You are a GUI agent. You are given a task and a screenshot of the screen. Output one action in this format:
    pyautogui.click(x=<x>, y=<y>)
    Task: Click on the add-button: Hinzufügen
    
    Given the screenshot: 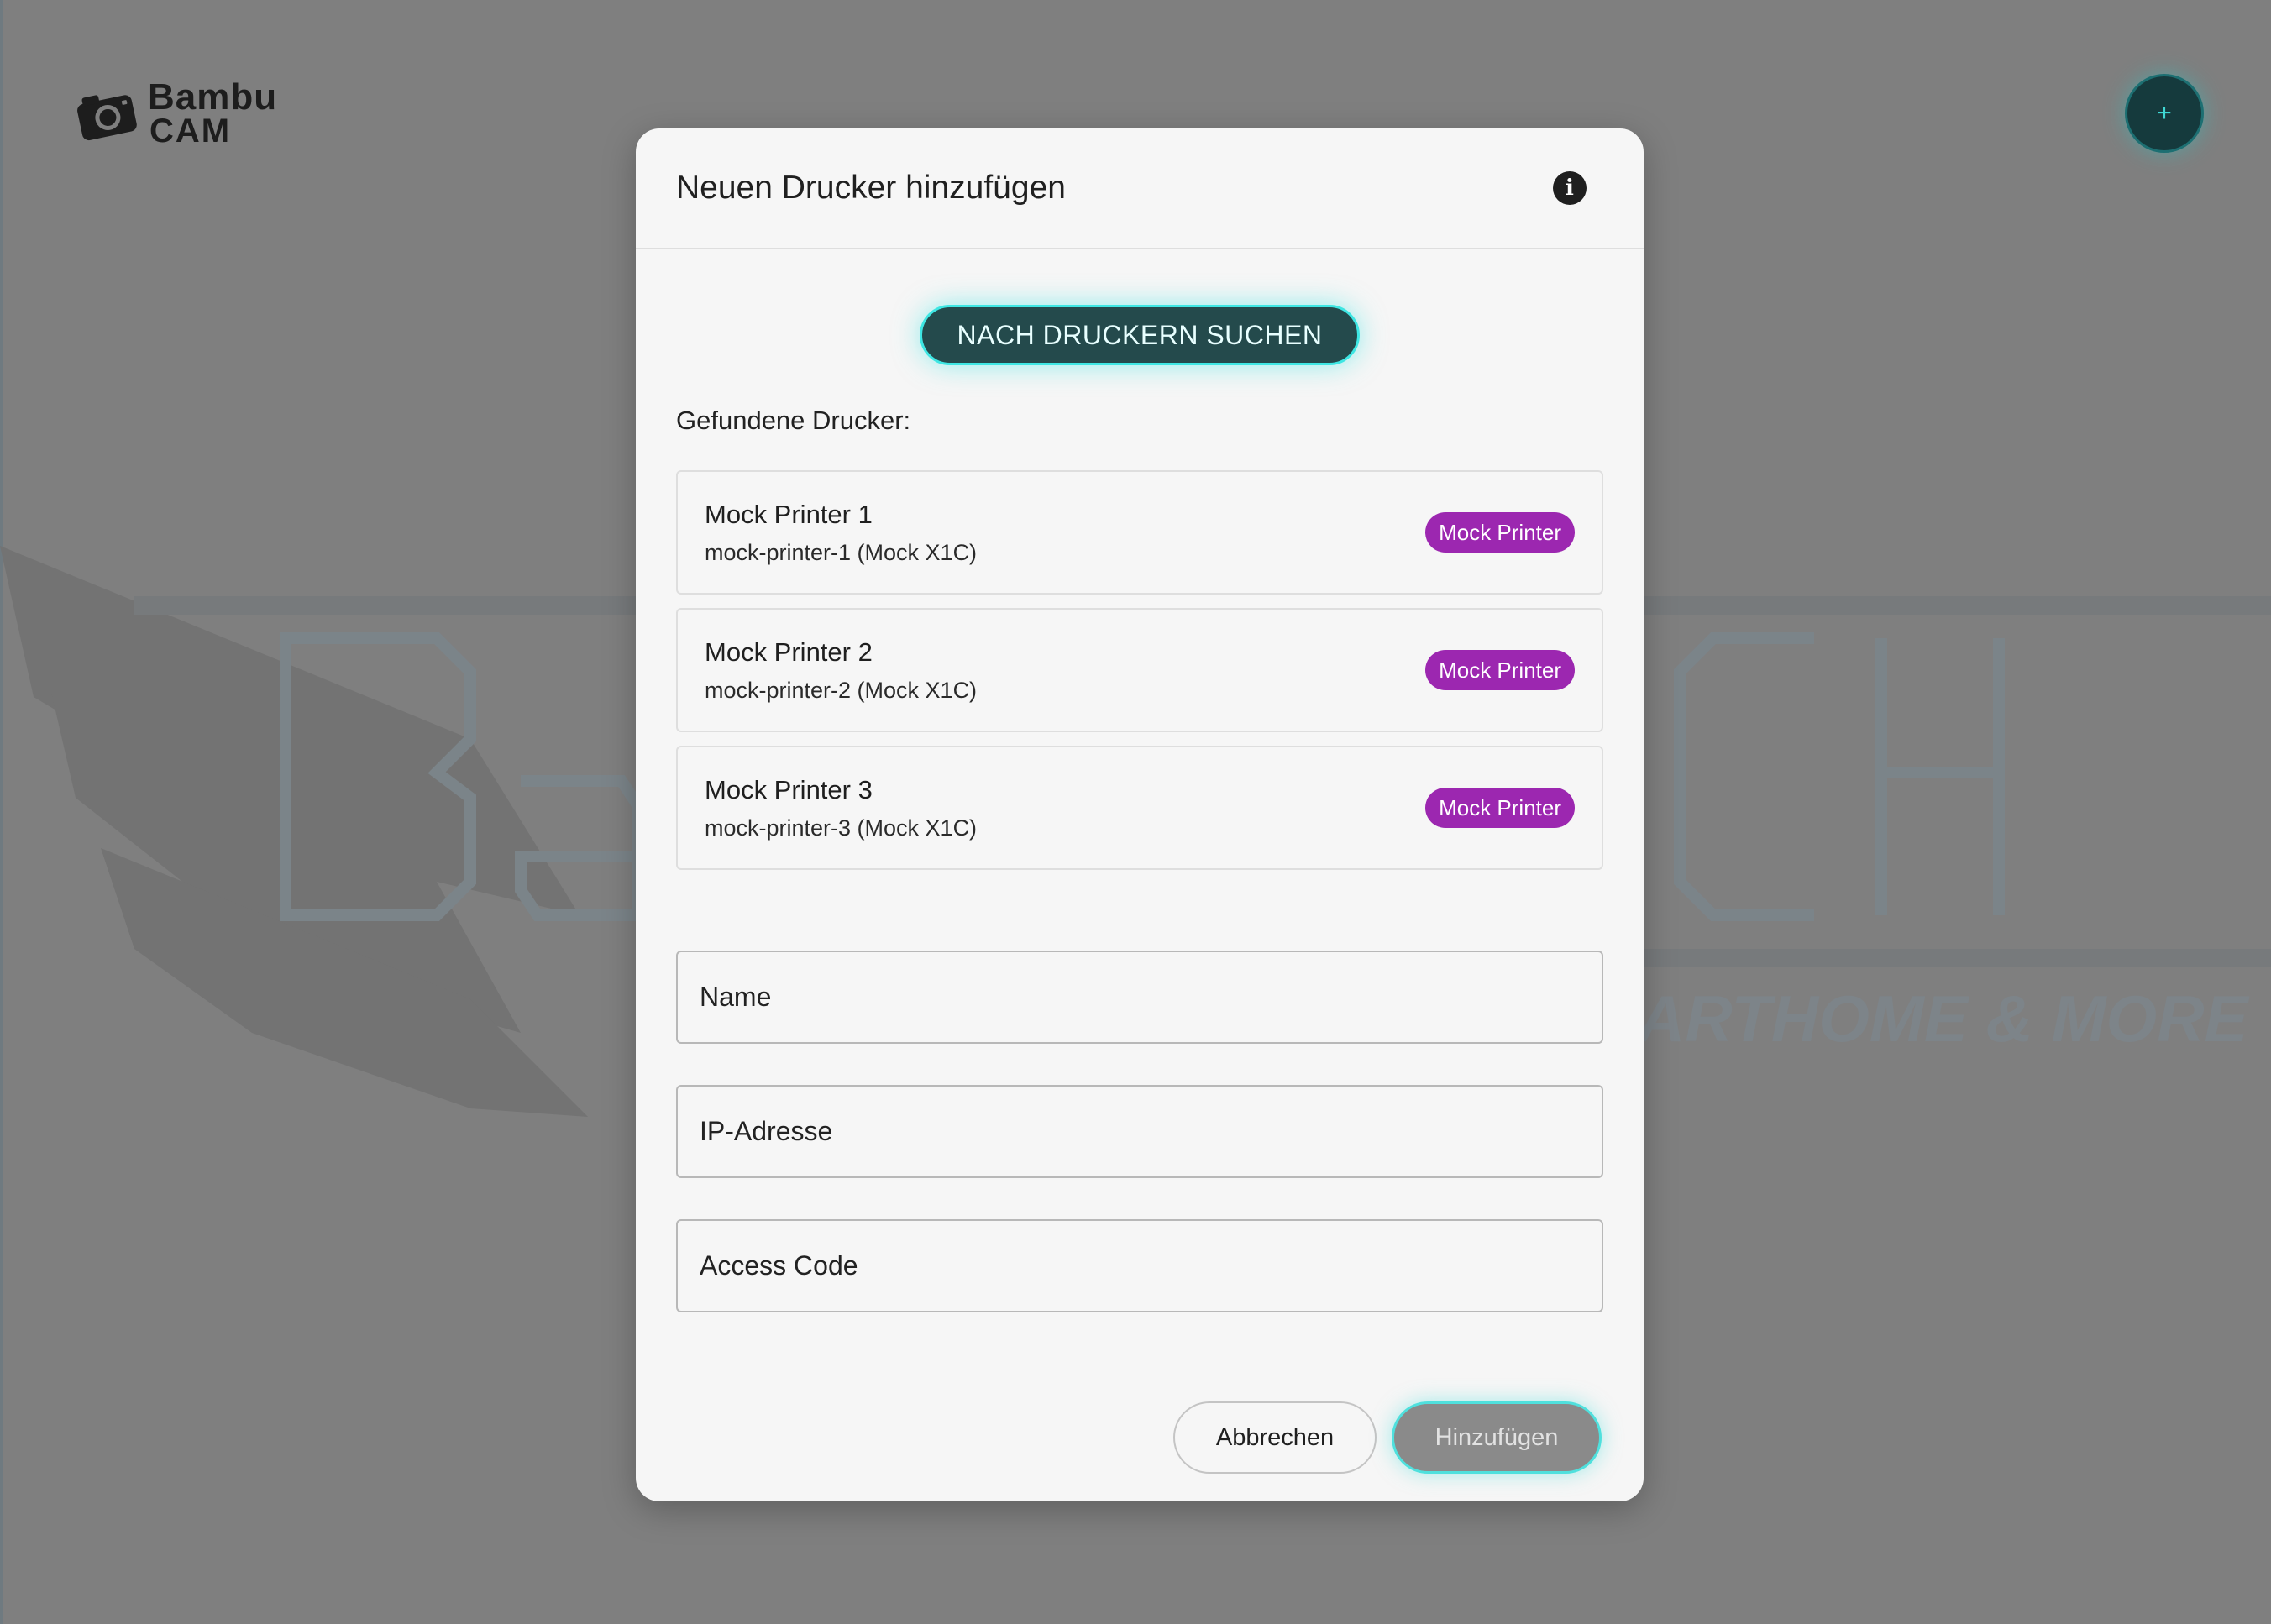 What is the action you would take?
    pyautogui.click(x=1497, y=1438)
    